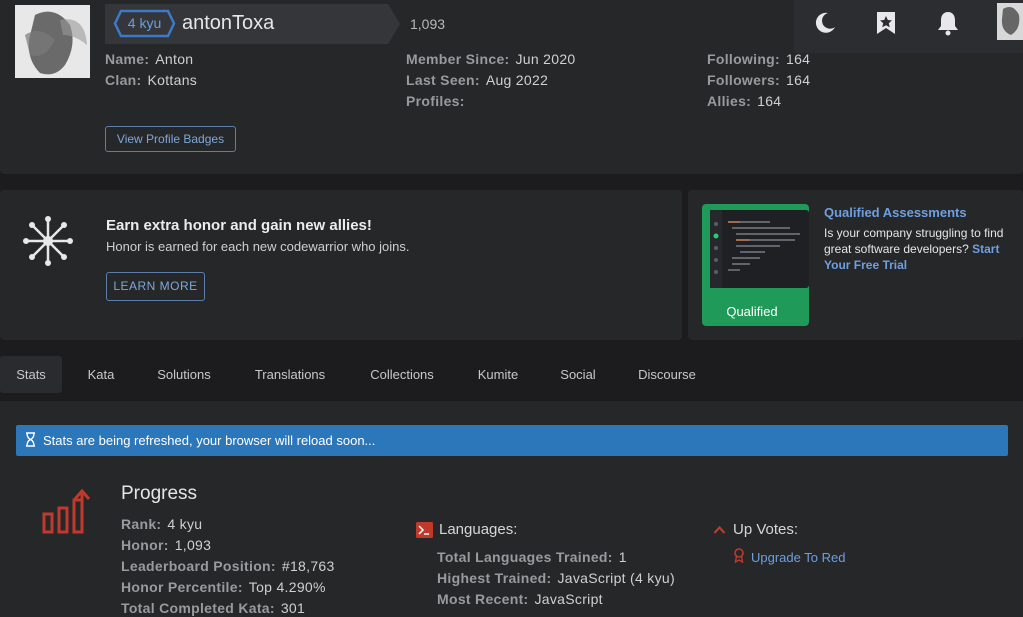 This screenshot has width=1023, height=617. I want to click on leaderboard-key: Leaderboard Position:, so click(198, 566).